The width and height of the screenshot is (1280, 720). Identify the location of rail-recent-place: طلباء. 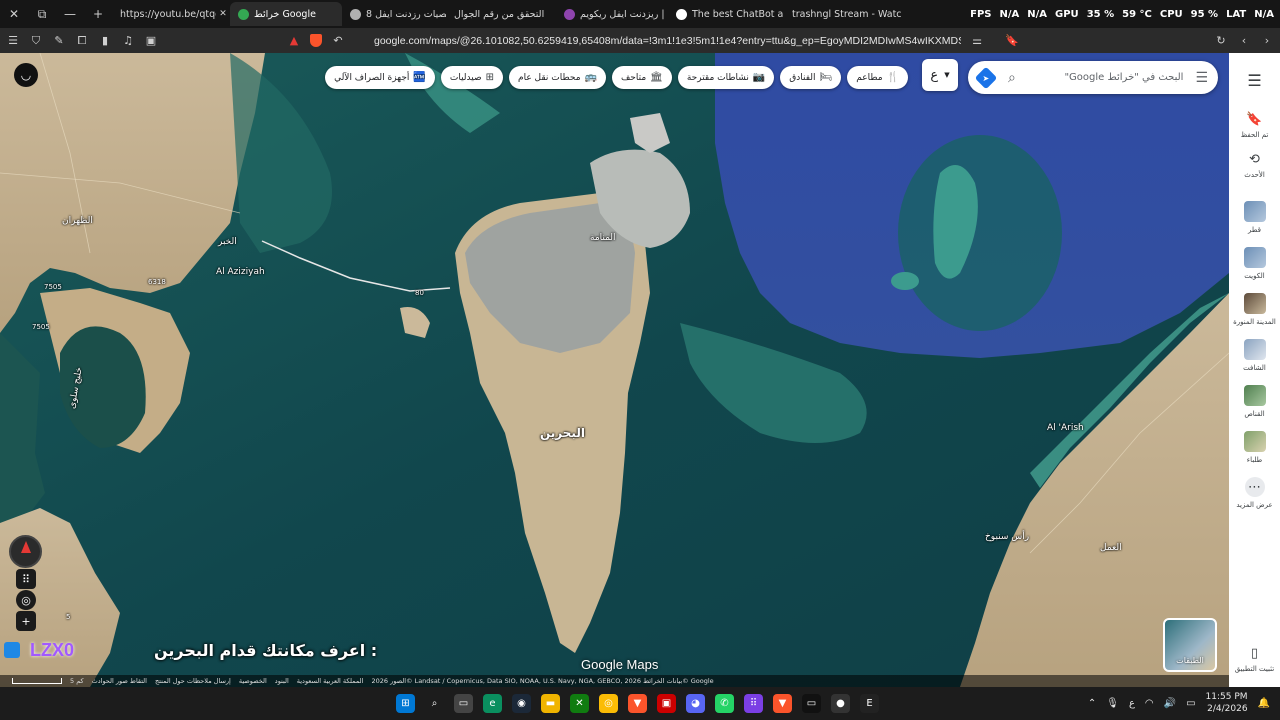
(1254, 447).